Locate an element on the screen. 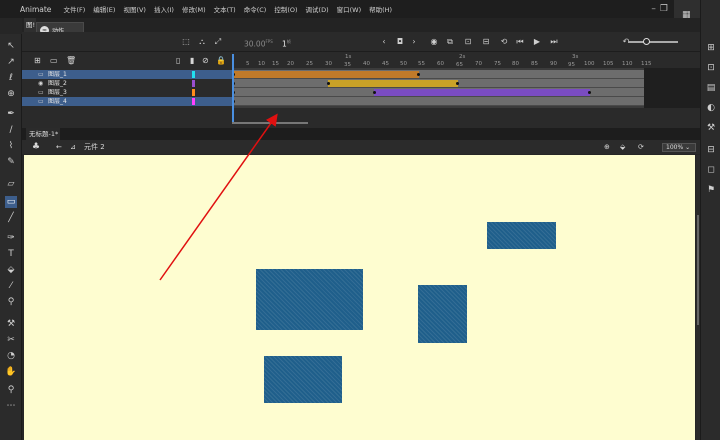 The height and width of the screenshot is (440, 720). arrow-line is located at coordinates (218, 197).